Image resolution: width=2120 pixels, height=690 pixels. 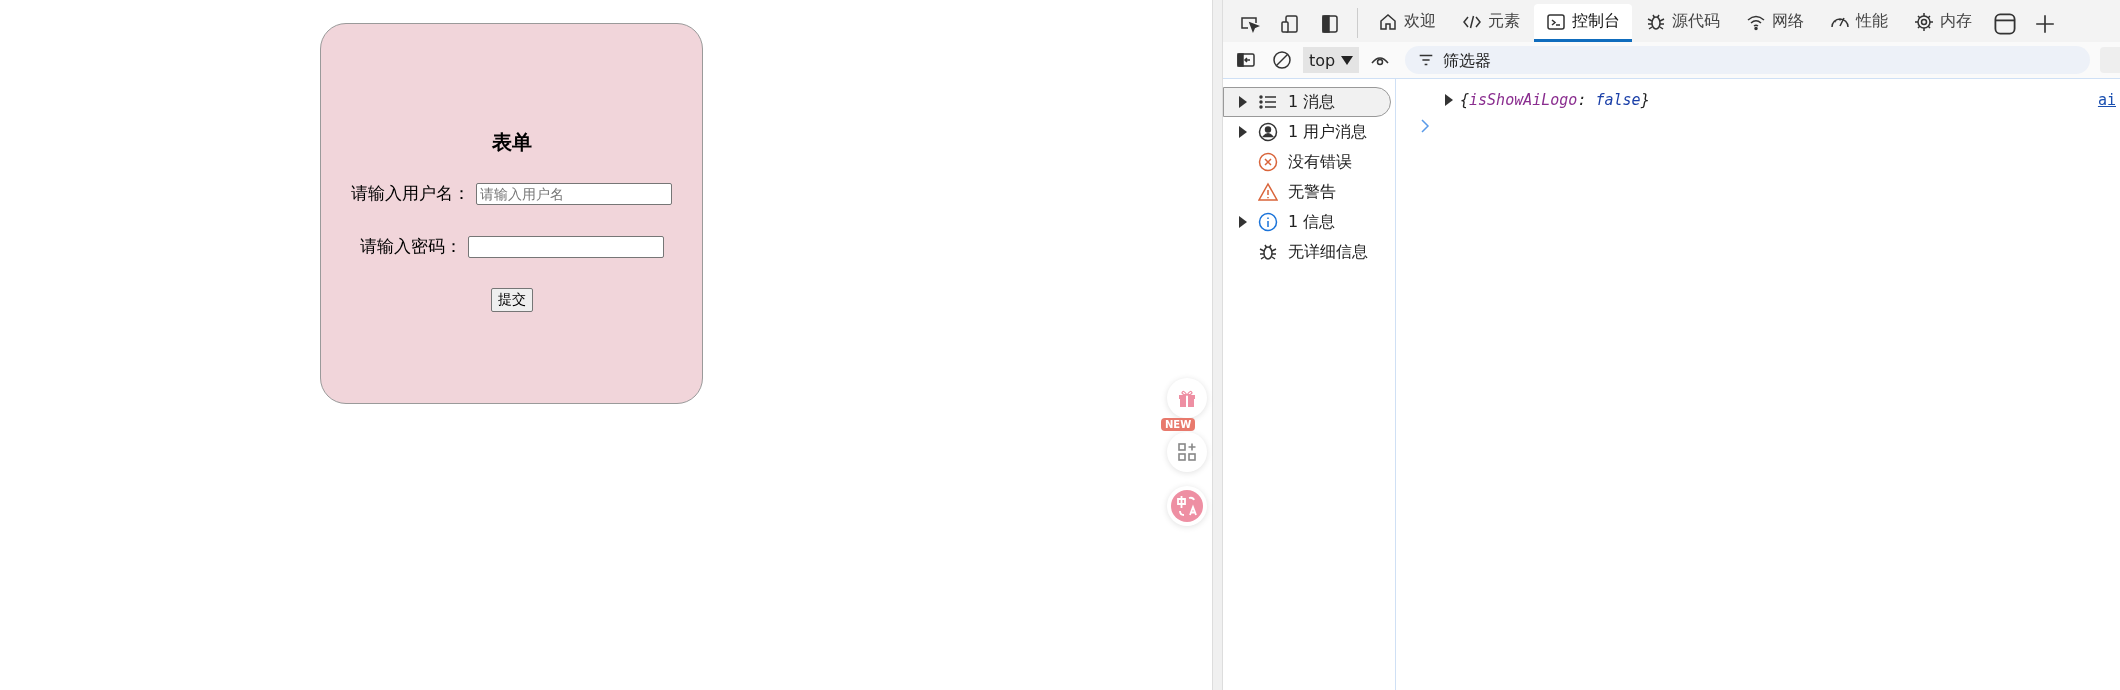 What do you see at coordinates (1307, 132) in the screenshot?
I see `sidebar-item: 1 用户消息` at bounding box center [1307, 132].